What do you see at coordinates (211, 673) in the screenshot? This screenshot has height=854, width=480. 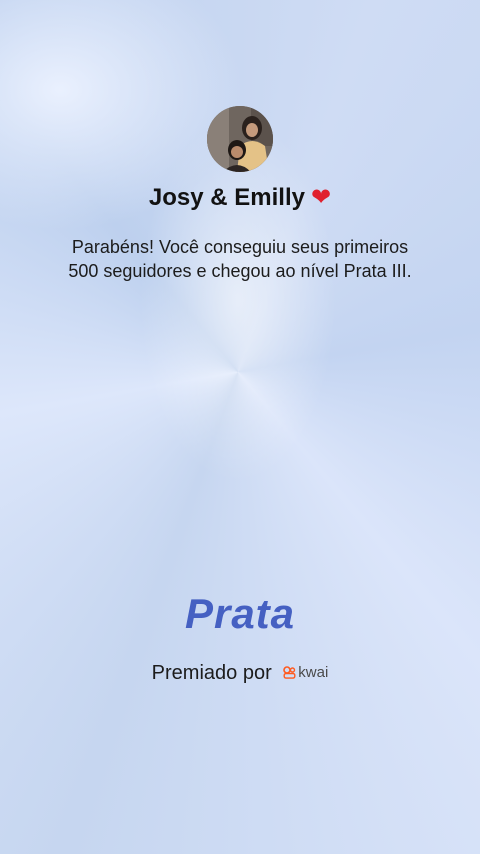 I see `award-label: Premiado por` at bounding box center [211, 673].